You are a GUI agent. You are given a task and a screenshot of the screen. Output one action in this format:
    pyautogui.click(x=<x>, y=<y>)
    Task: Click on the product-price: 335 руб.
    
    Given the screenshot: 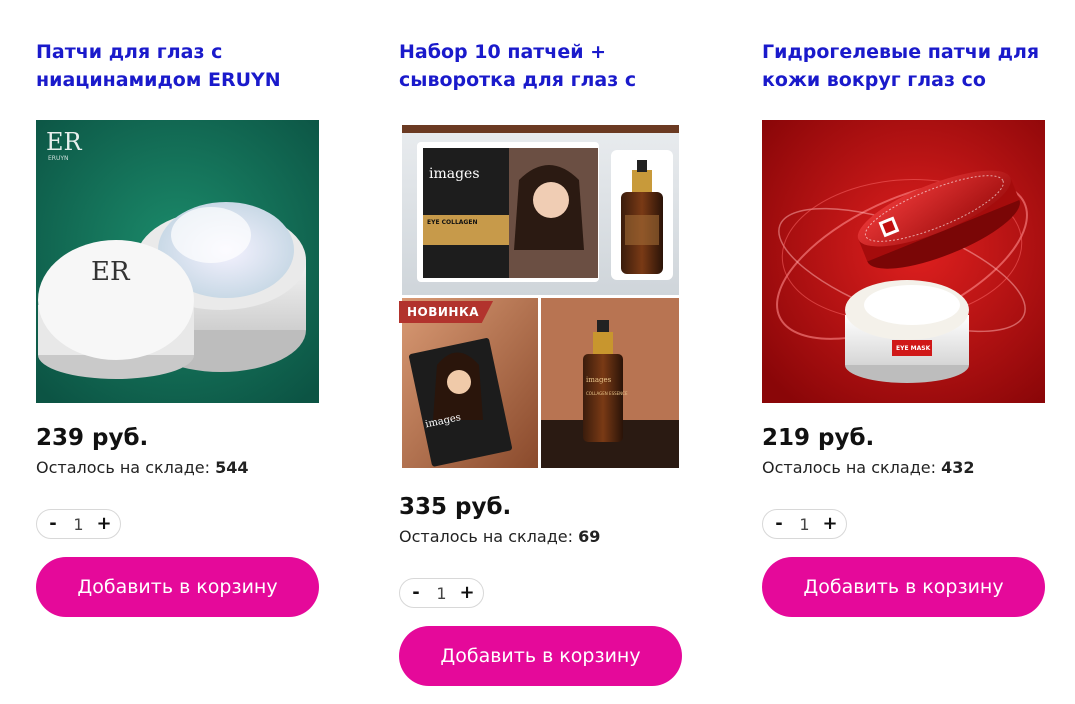 What is the action you would take?
    pyautogui.click(x=455, y=507)
    